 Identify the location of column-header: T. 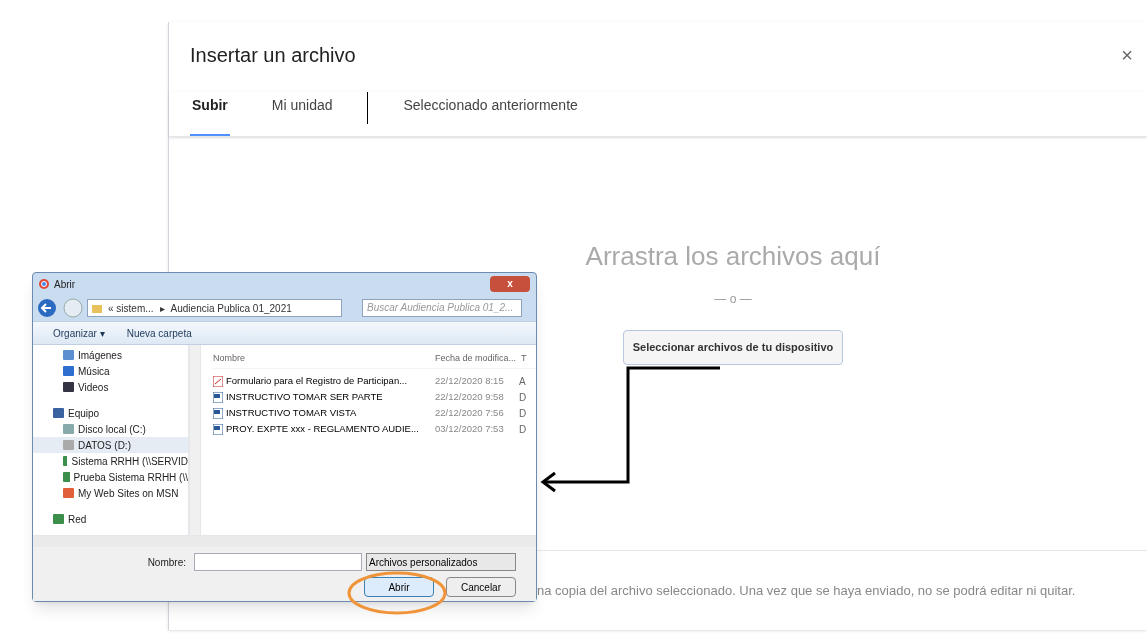
(526, 358).